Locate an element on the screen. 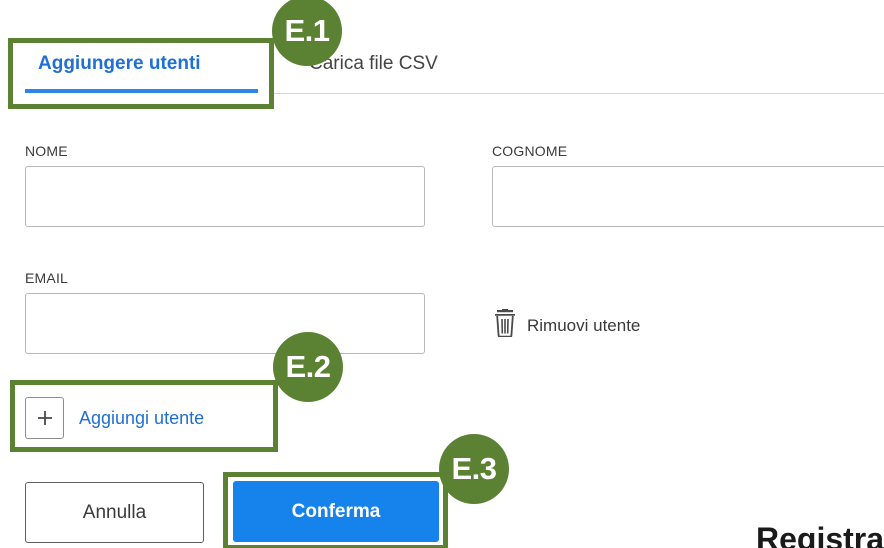 This screenshot has height=548, width=884. last-name-label: COGNOME is located at coordinates (530, 151).